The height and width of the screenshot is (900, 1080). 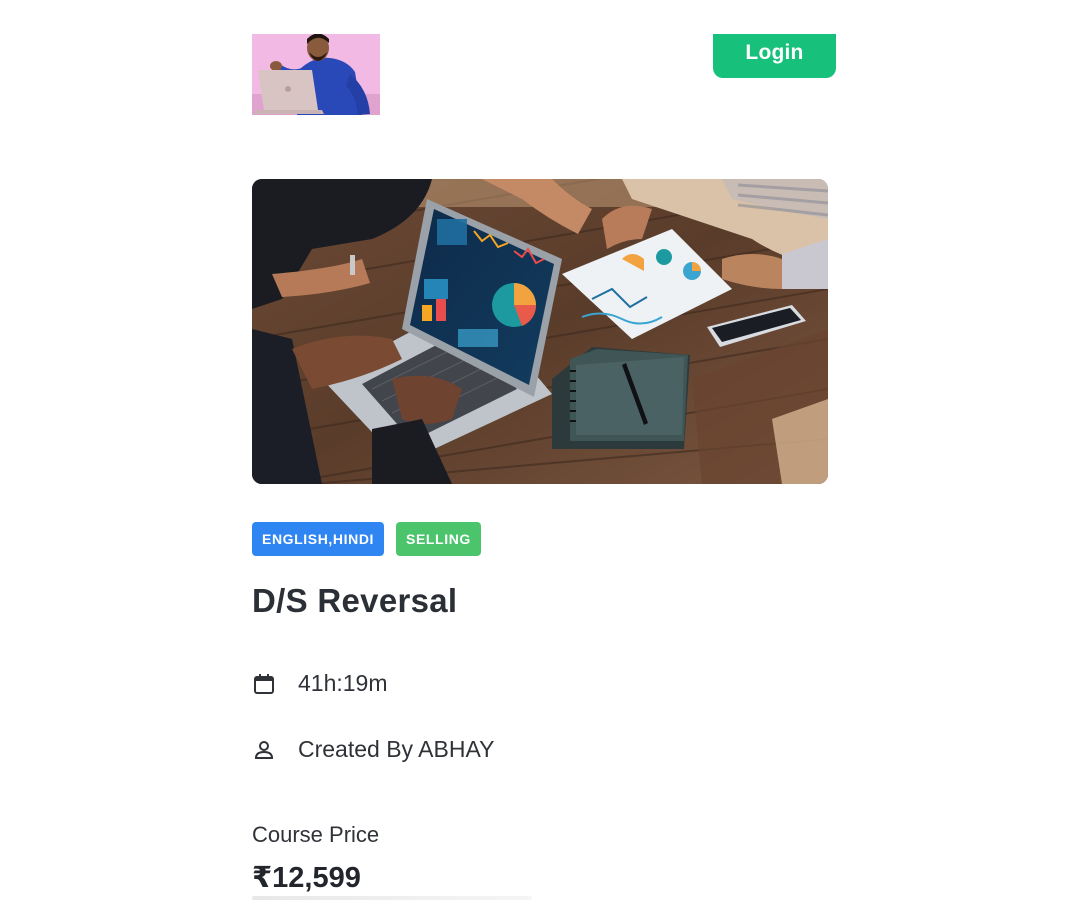 I want to click on user-icon, so click(x=264, y=749).